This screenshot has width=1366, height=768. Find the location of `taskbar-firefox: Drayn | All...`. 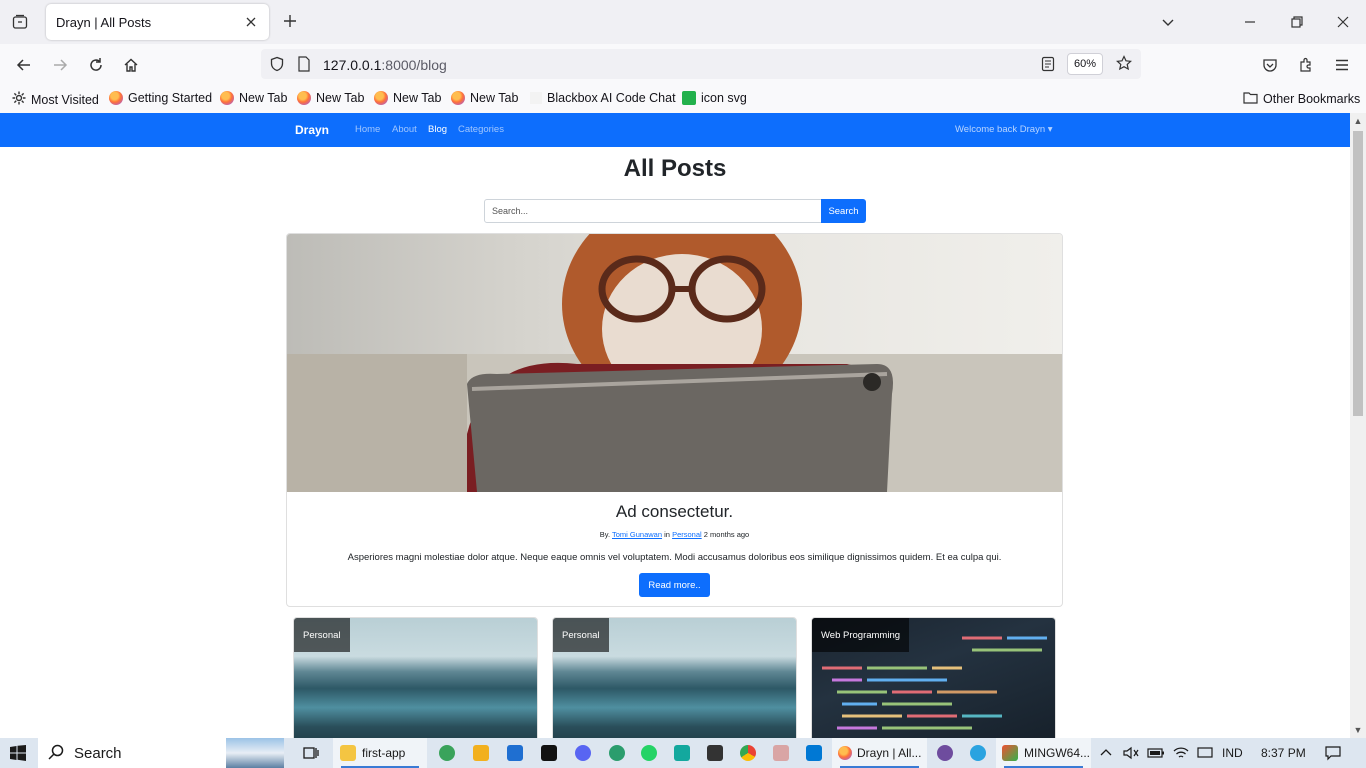

taskbar-firefox: Drayn | All... is located at coordinates (879, 753).